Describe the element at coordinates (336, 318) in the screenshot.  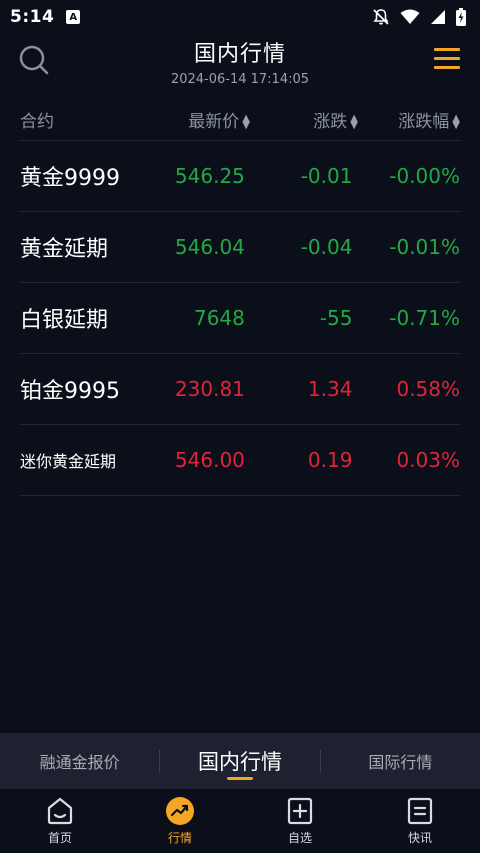
I see `price-change: -55` at that location.